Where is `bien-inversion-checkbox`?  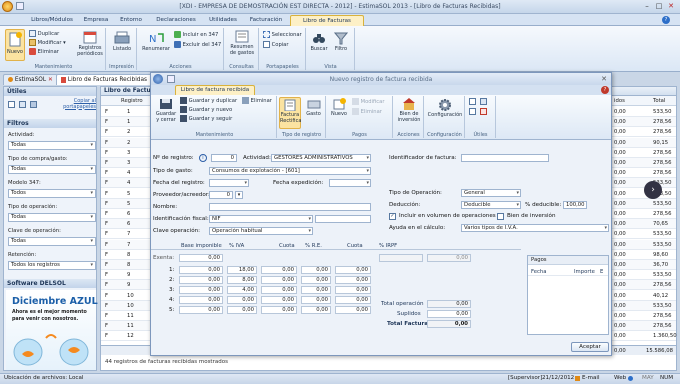 bien-inversion-checkbox is located at coordinates (500, 216).